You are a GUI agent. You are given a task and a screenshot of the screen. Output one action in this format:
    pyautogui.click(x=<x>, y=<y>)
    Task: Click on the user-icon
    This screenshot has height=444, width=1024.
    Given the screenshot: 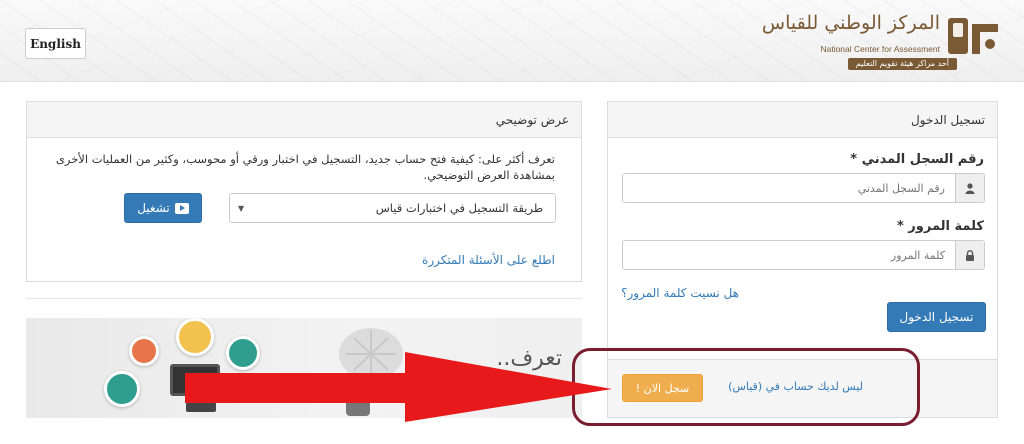 What is the action you would take?
    pyautogui.click(x=969, y=188)
    